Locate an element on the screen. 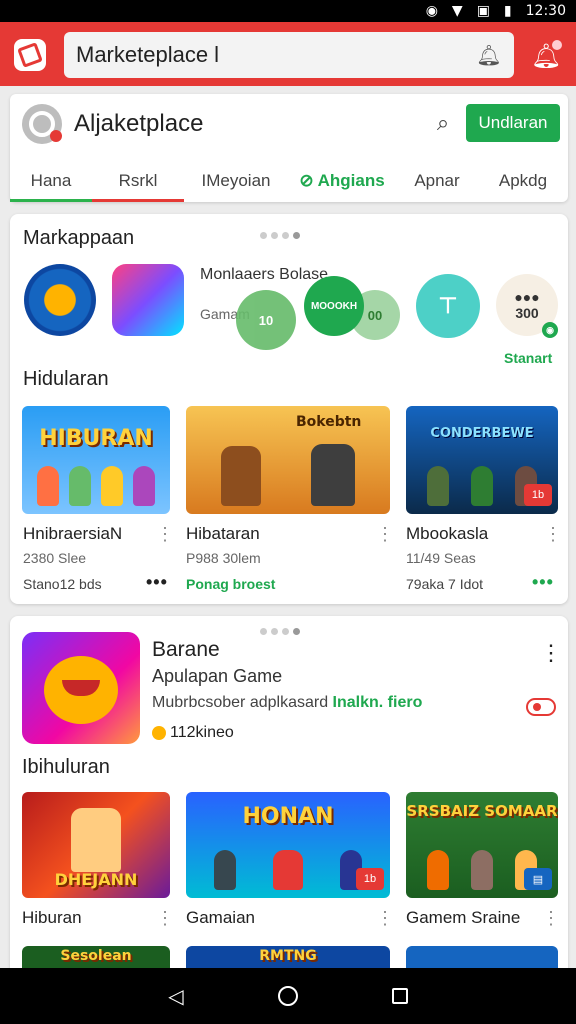  game-thumb-5: HONAN 1b is located at coordinates (288, 845).